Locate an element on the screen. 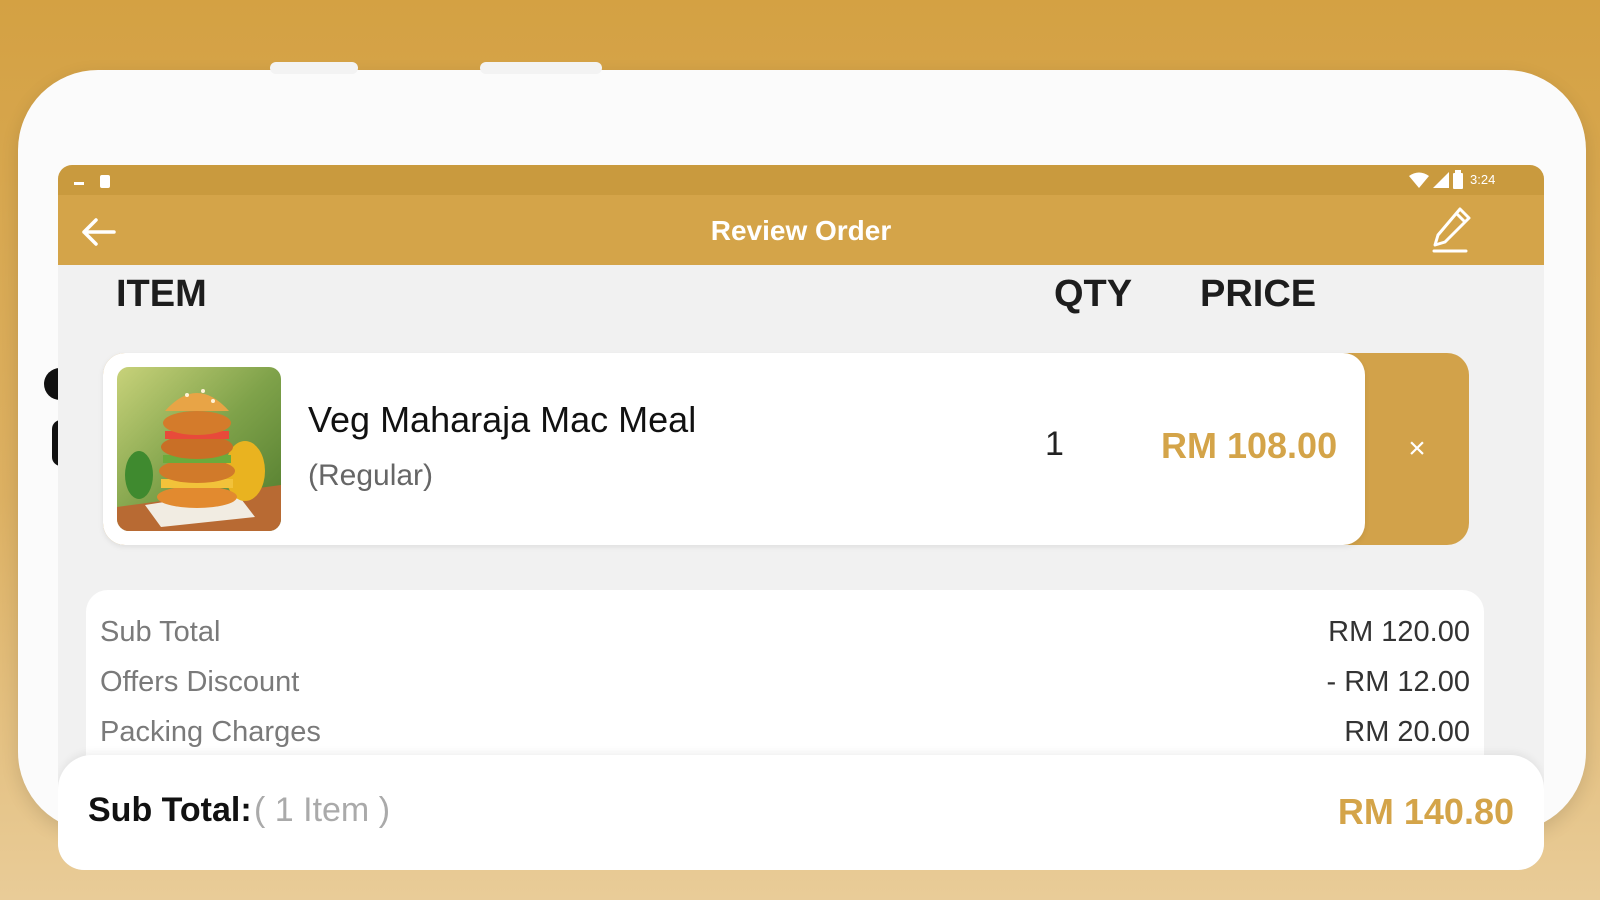  pencil-icon is located at coordinates (1451, 230).